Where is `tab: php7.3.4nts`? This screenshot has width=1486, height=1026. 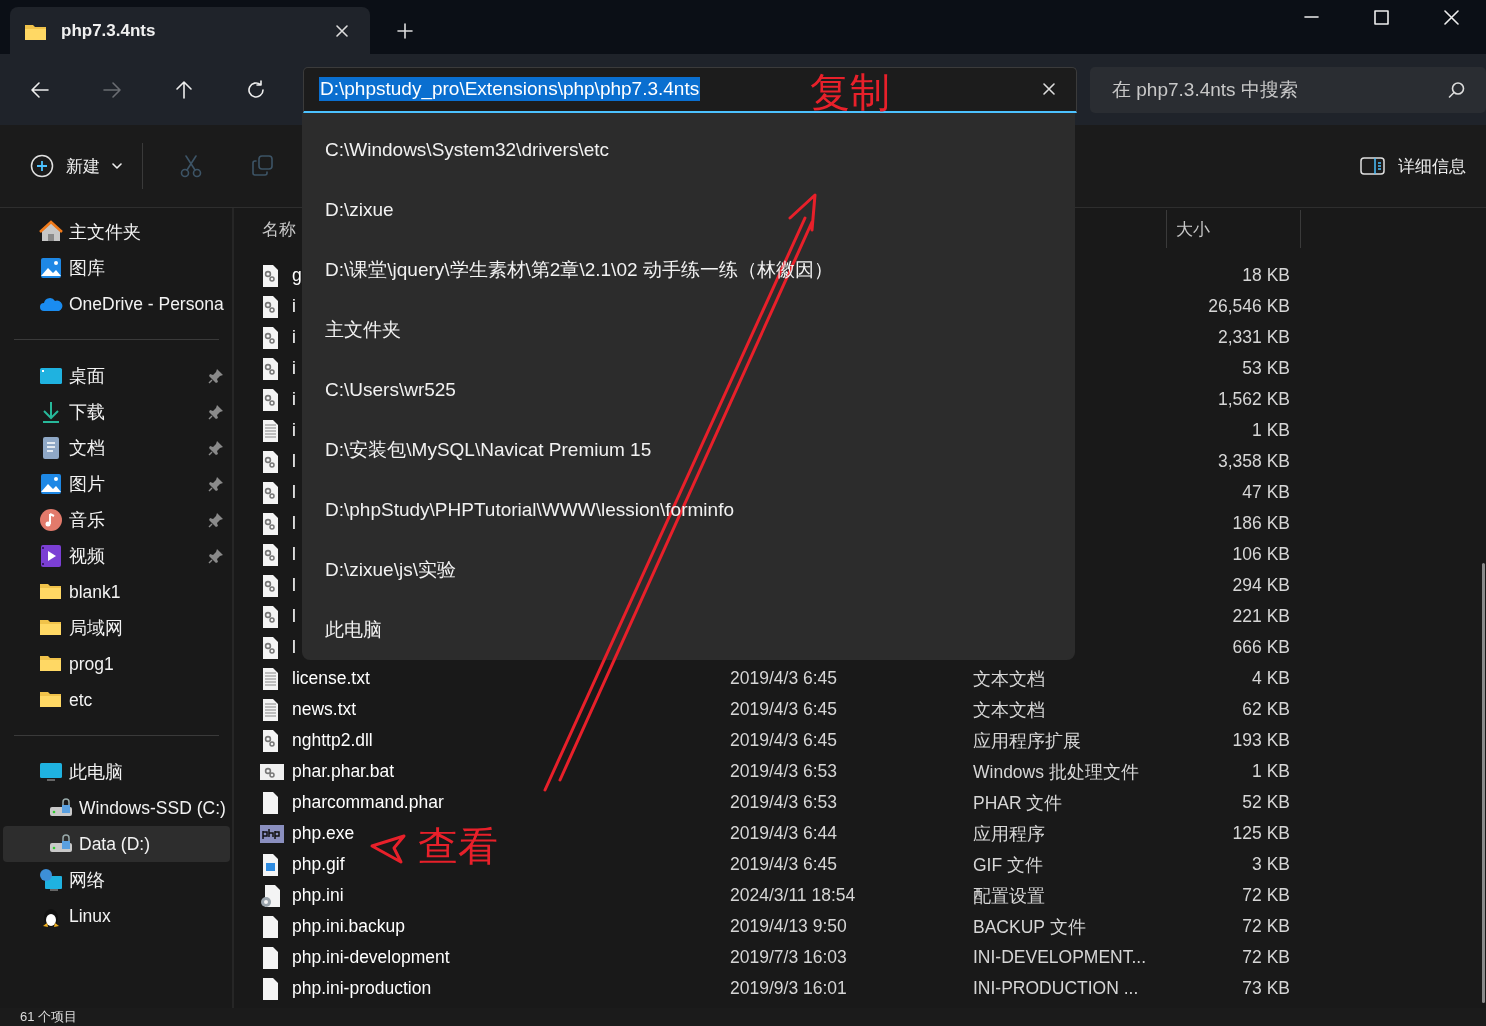
tab: php7.3.4nts is located at coordinates (190, 30).